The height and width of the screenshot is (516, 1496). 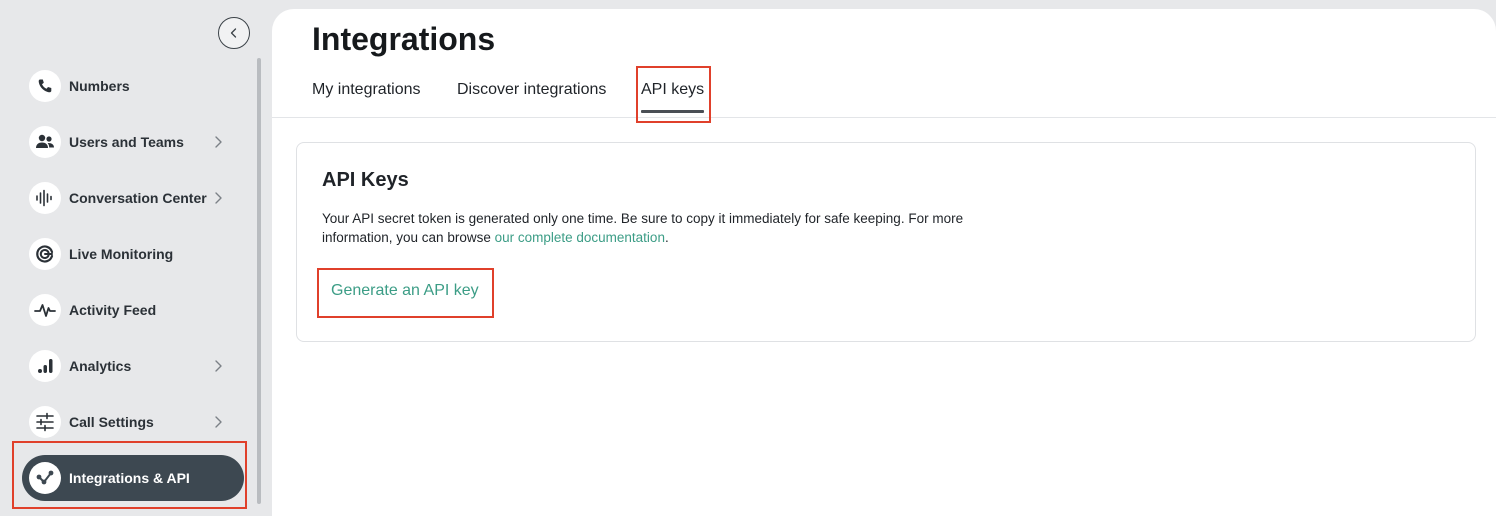 I want to click on sidebar-item-label: Analytics, so click(x=100, y=366).